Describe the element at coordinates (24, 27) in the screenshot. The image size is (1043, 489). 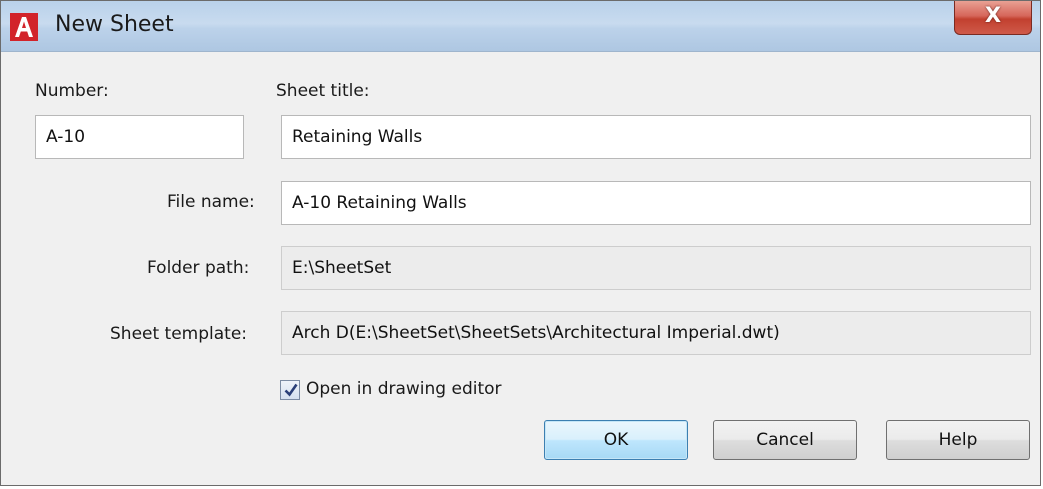
I see `autocad-icon` at that location.